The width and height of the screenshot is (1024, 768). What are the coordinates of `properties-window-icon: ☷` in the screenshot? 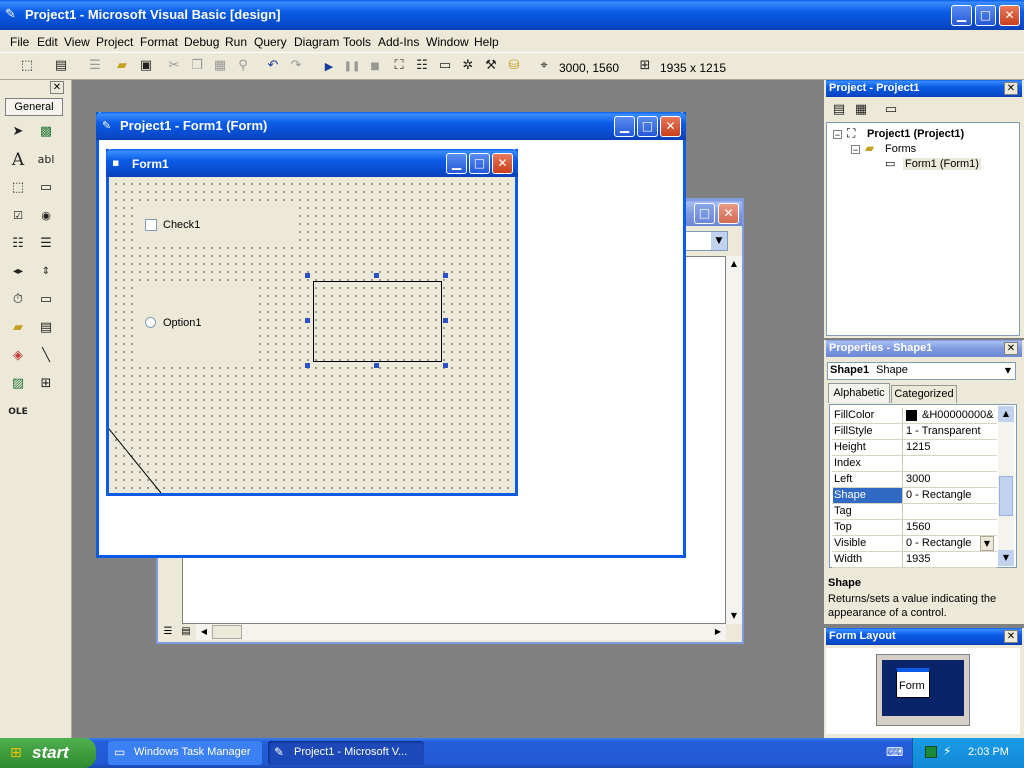 It's located at (422, 66).